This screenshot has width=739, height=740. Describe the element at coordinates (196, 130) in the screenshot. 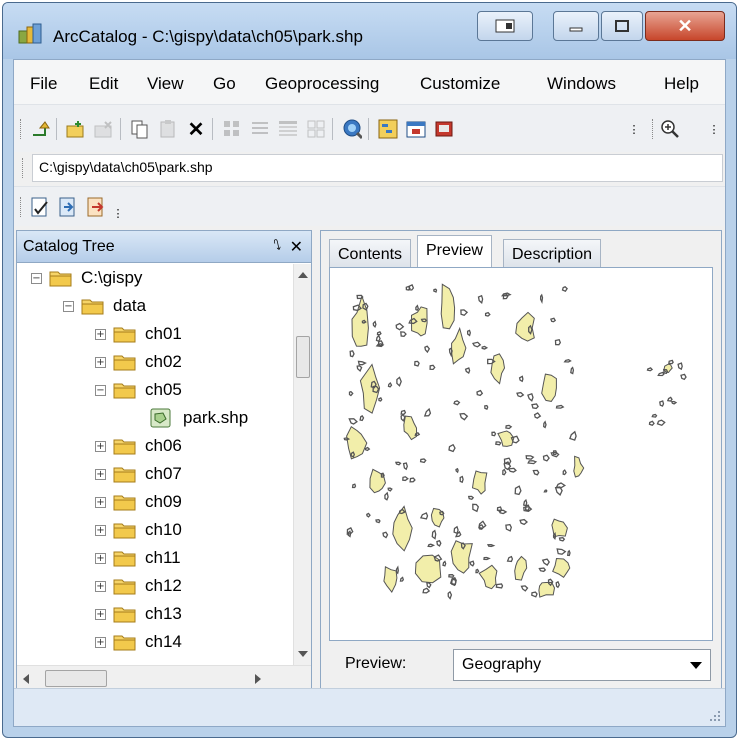

I see `delete-icon: ✕` at that location.